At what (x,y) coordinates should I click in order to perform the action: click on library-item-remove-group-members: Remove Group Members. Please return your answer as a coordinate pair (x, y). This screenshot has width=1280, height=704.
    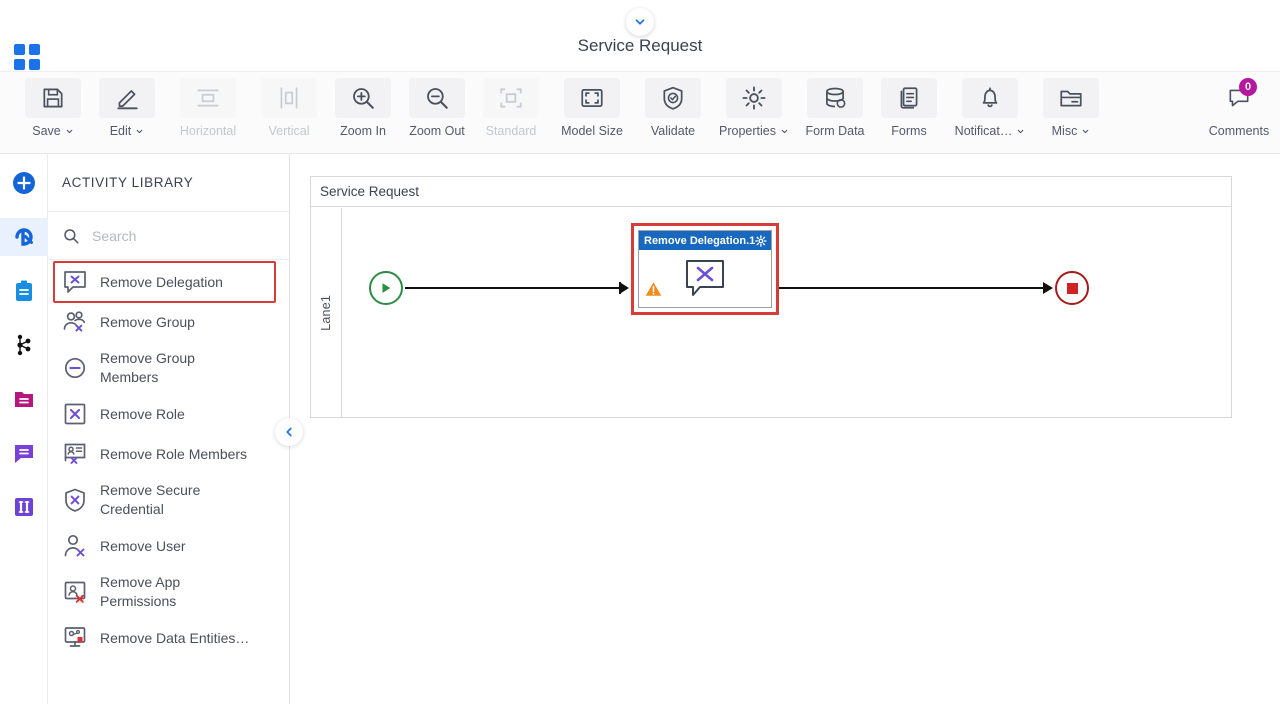
    Looking at the image, I should click on (168, 368).